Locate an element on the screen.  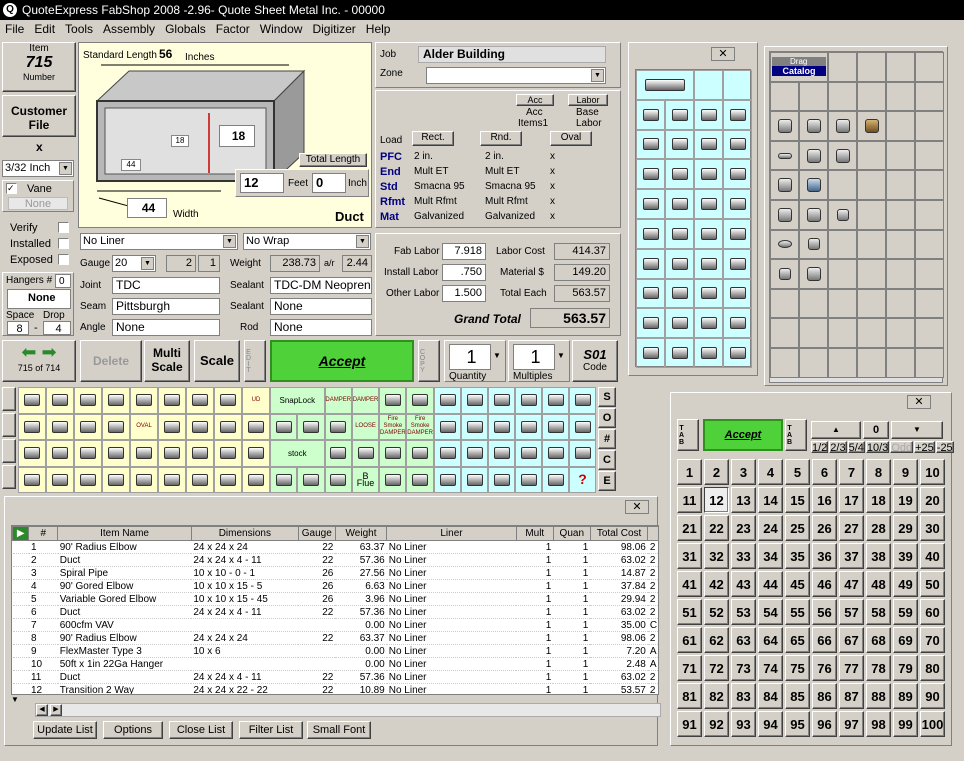
menu-help: Help is located at coordinates (378, 29).